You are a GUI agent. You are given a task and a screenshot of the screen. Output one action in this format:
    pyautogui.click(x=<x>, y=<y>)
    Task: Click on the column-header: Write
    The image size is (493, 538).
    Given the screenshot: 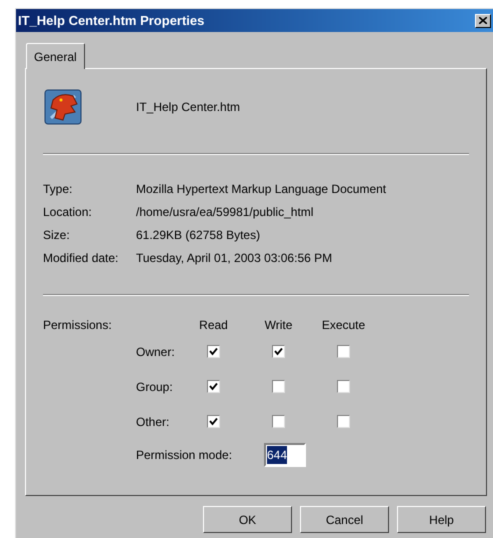 What is the action you would take?
    pyautogui.click(x=279, y=325)
    